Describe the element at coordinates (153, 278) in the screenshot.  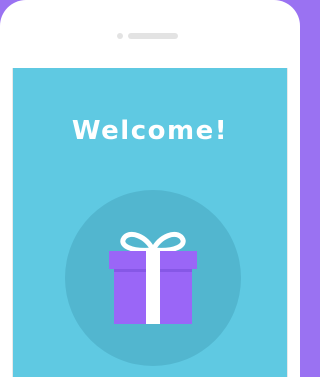
I see `gift-icon` at that location.